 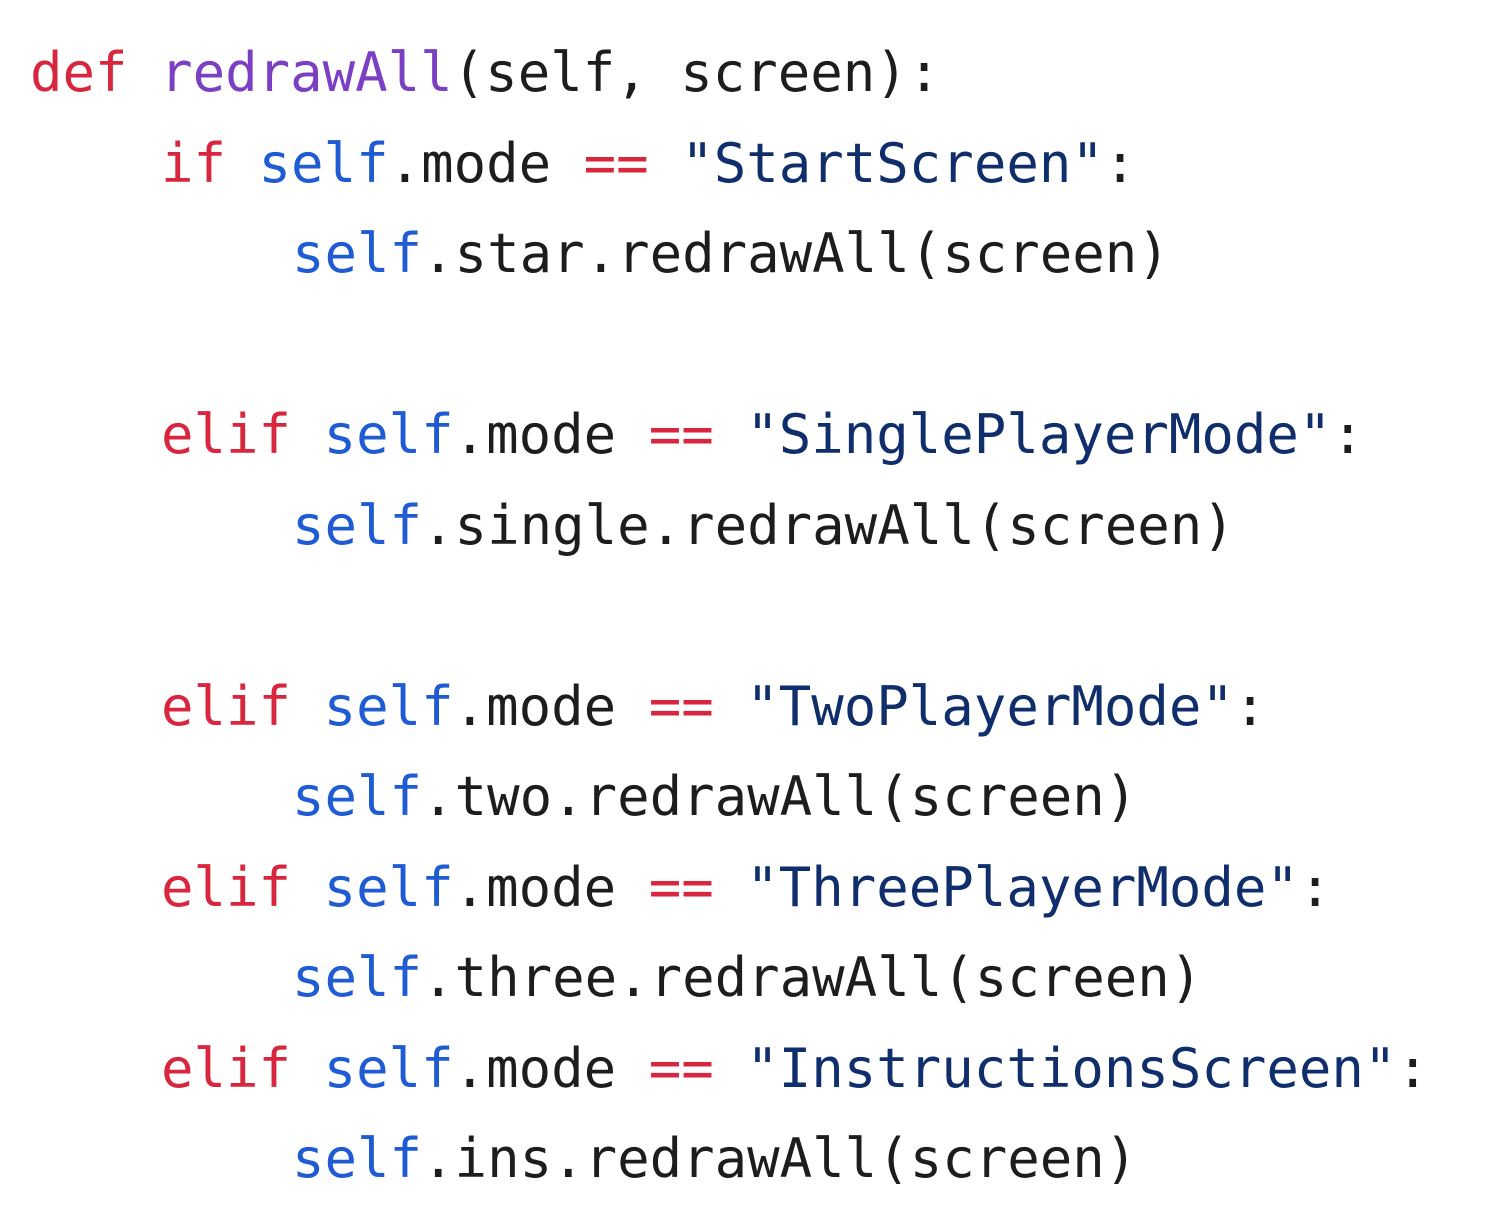 I want to click on function-params: (self, screen):, so click(x=696, y=72).